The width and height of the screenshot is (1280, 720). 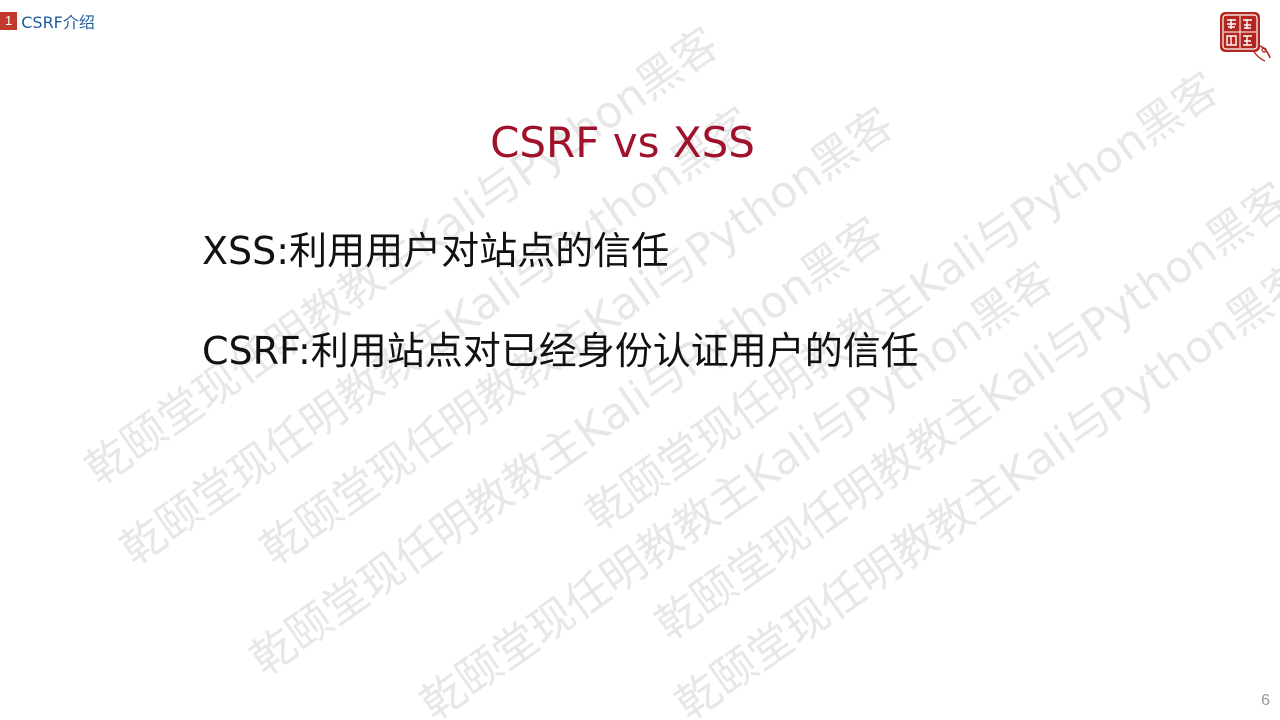 What do you see at coordinates (560, 351) in the screenshot?
I see `bullet-csrf: CSRF:利用站点对已经身份认证用户的信任` at bounding box center [560, 351].